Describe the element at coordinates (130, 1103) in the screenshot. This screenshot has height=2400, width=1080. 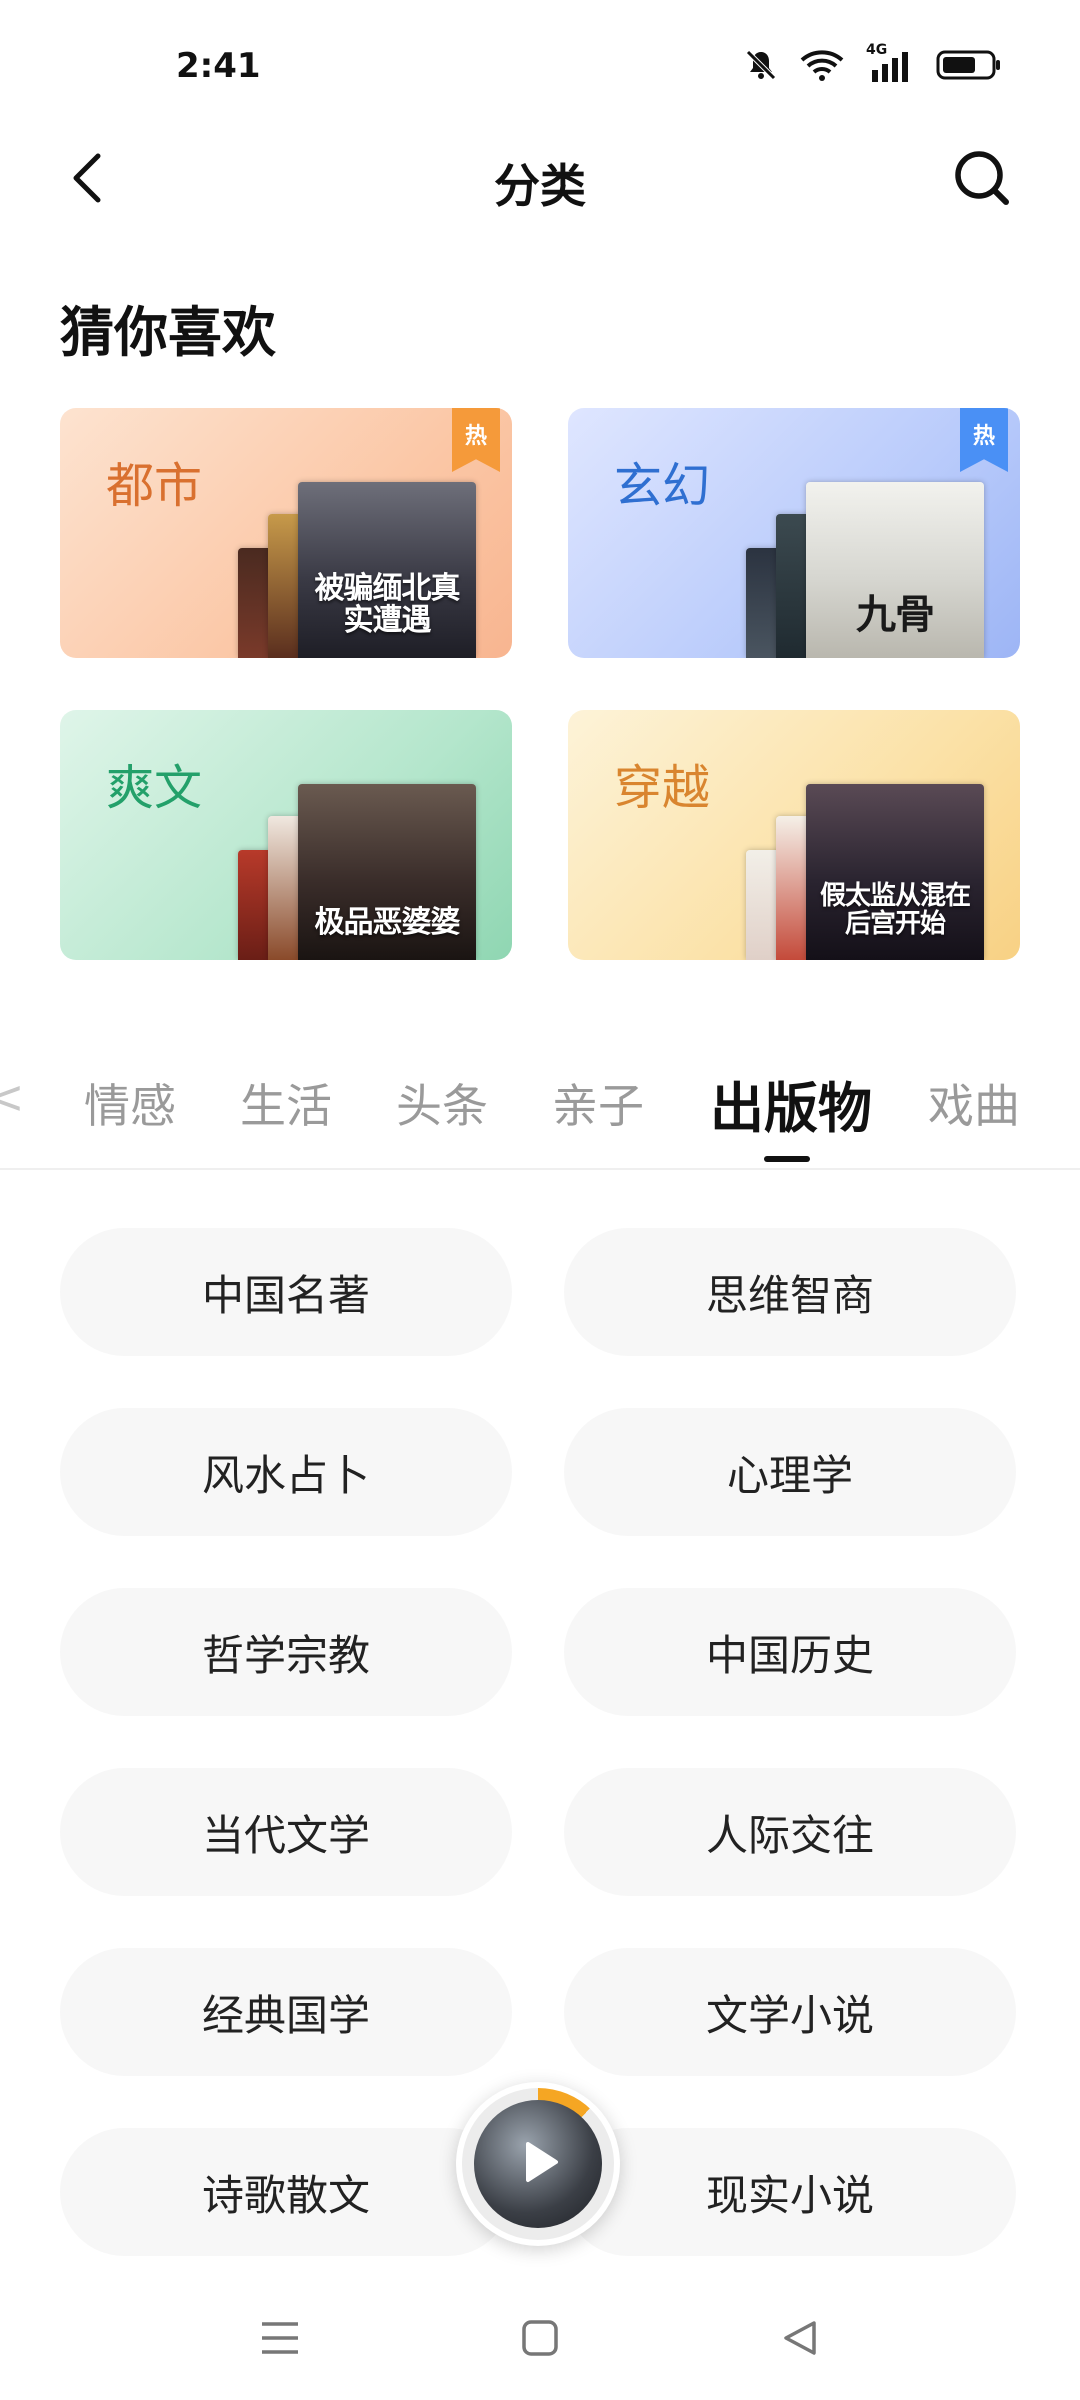
I see `tab-qinggan: 情感` at that location.